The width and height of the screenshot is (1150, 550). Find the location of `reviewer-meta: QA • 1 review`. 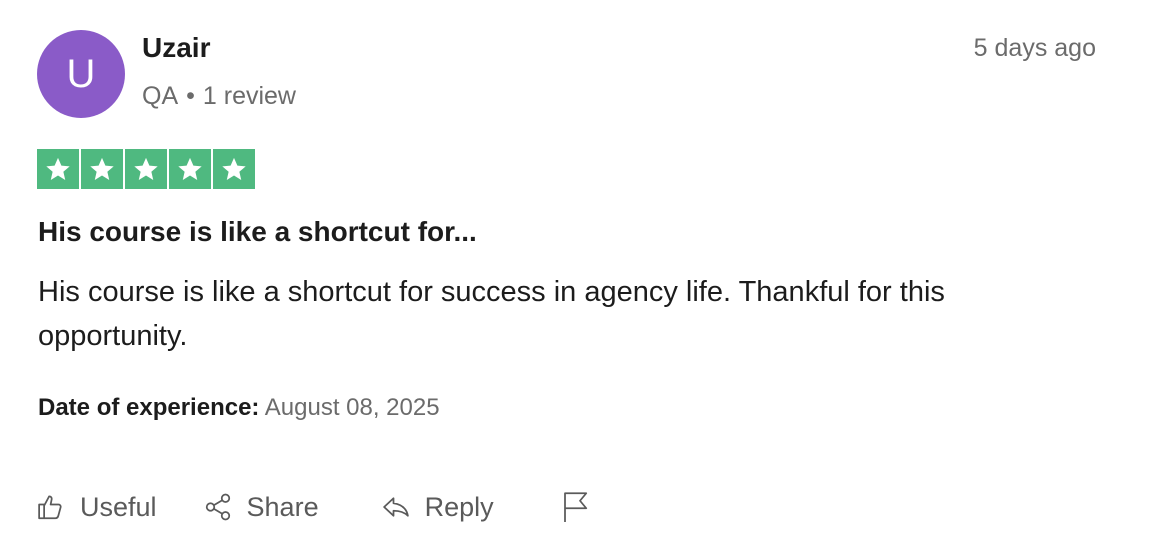

reviewer-meta: QA • 1 review is located at coordinates (219, 96).